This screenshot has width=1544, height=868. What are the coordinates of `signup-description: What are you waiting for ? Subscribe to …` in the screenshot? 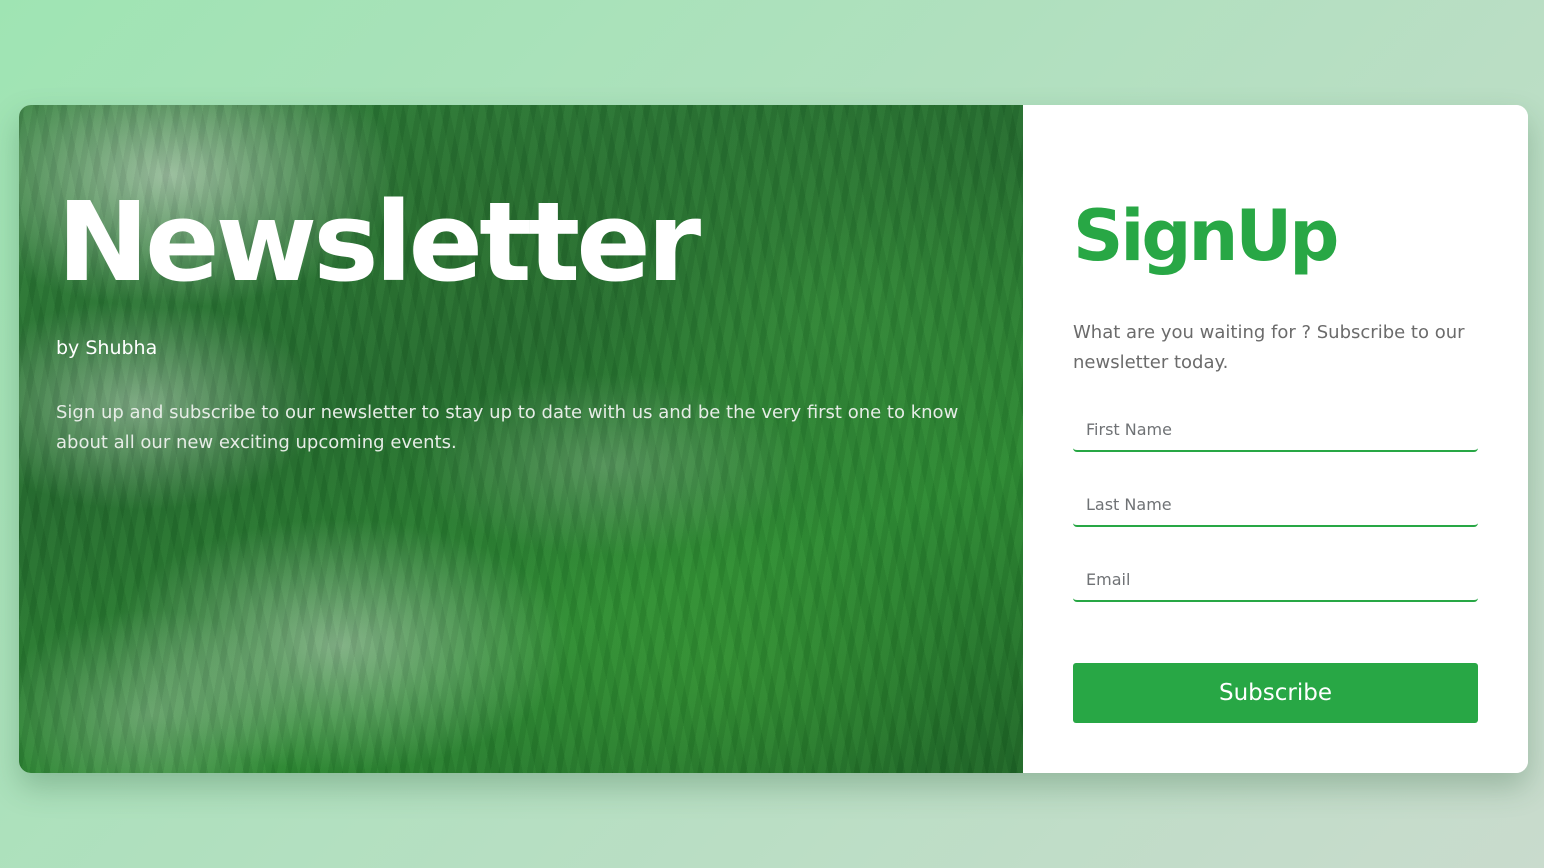 It's located at (1269, 347).